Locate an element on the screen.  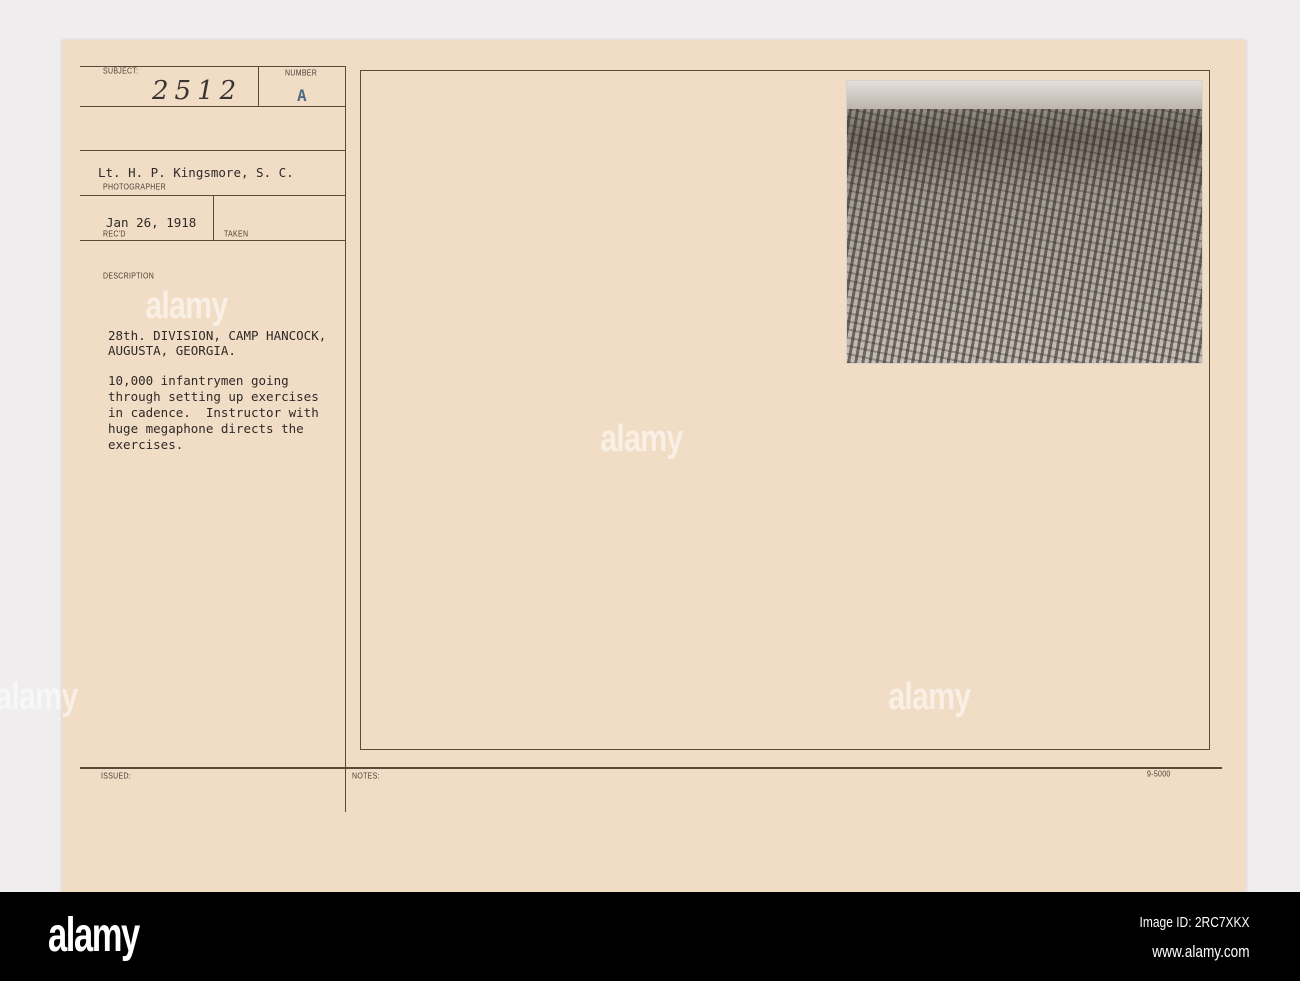
photo-sky is located at coordinates (1024, 95).